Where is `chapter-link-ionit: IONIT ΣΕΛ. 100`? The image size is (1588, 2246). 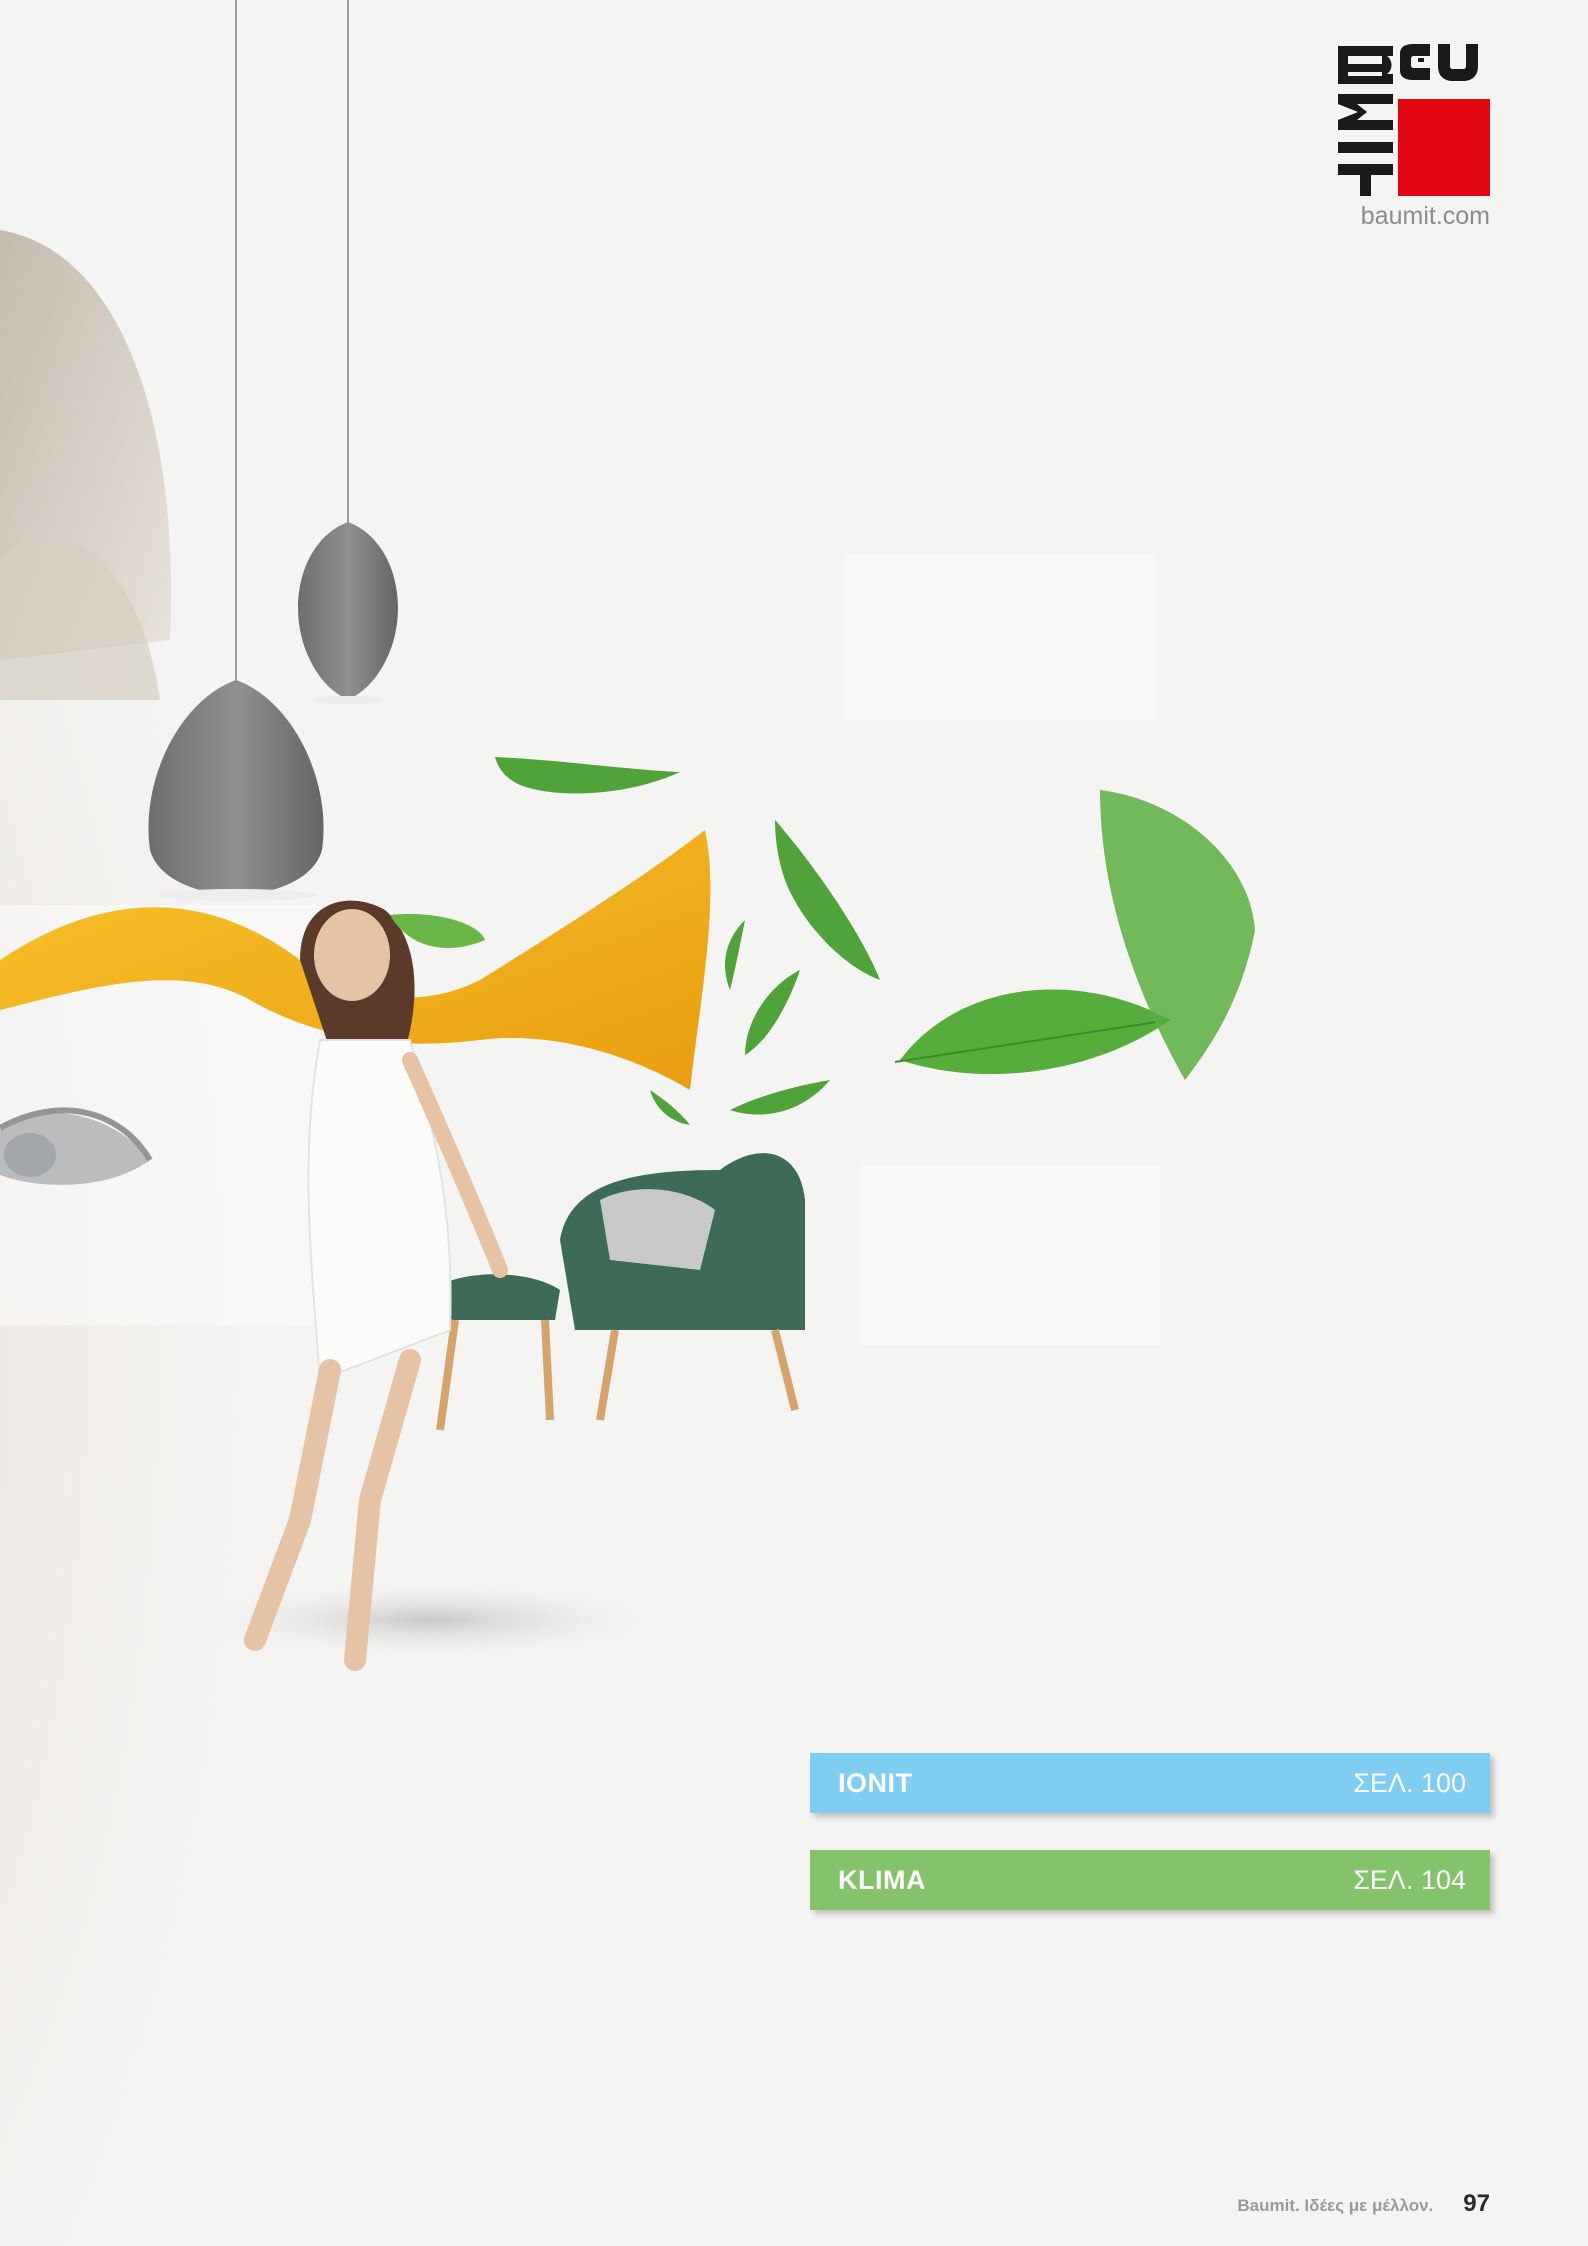
chapter-link-ionit: IONIT ΣΕΛ. 100 is located at coordinates (1150, 1783).